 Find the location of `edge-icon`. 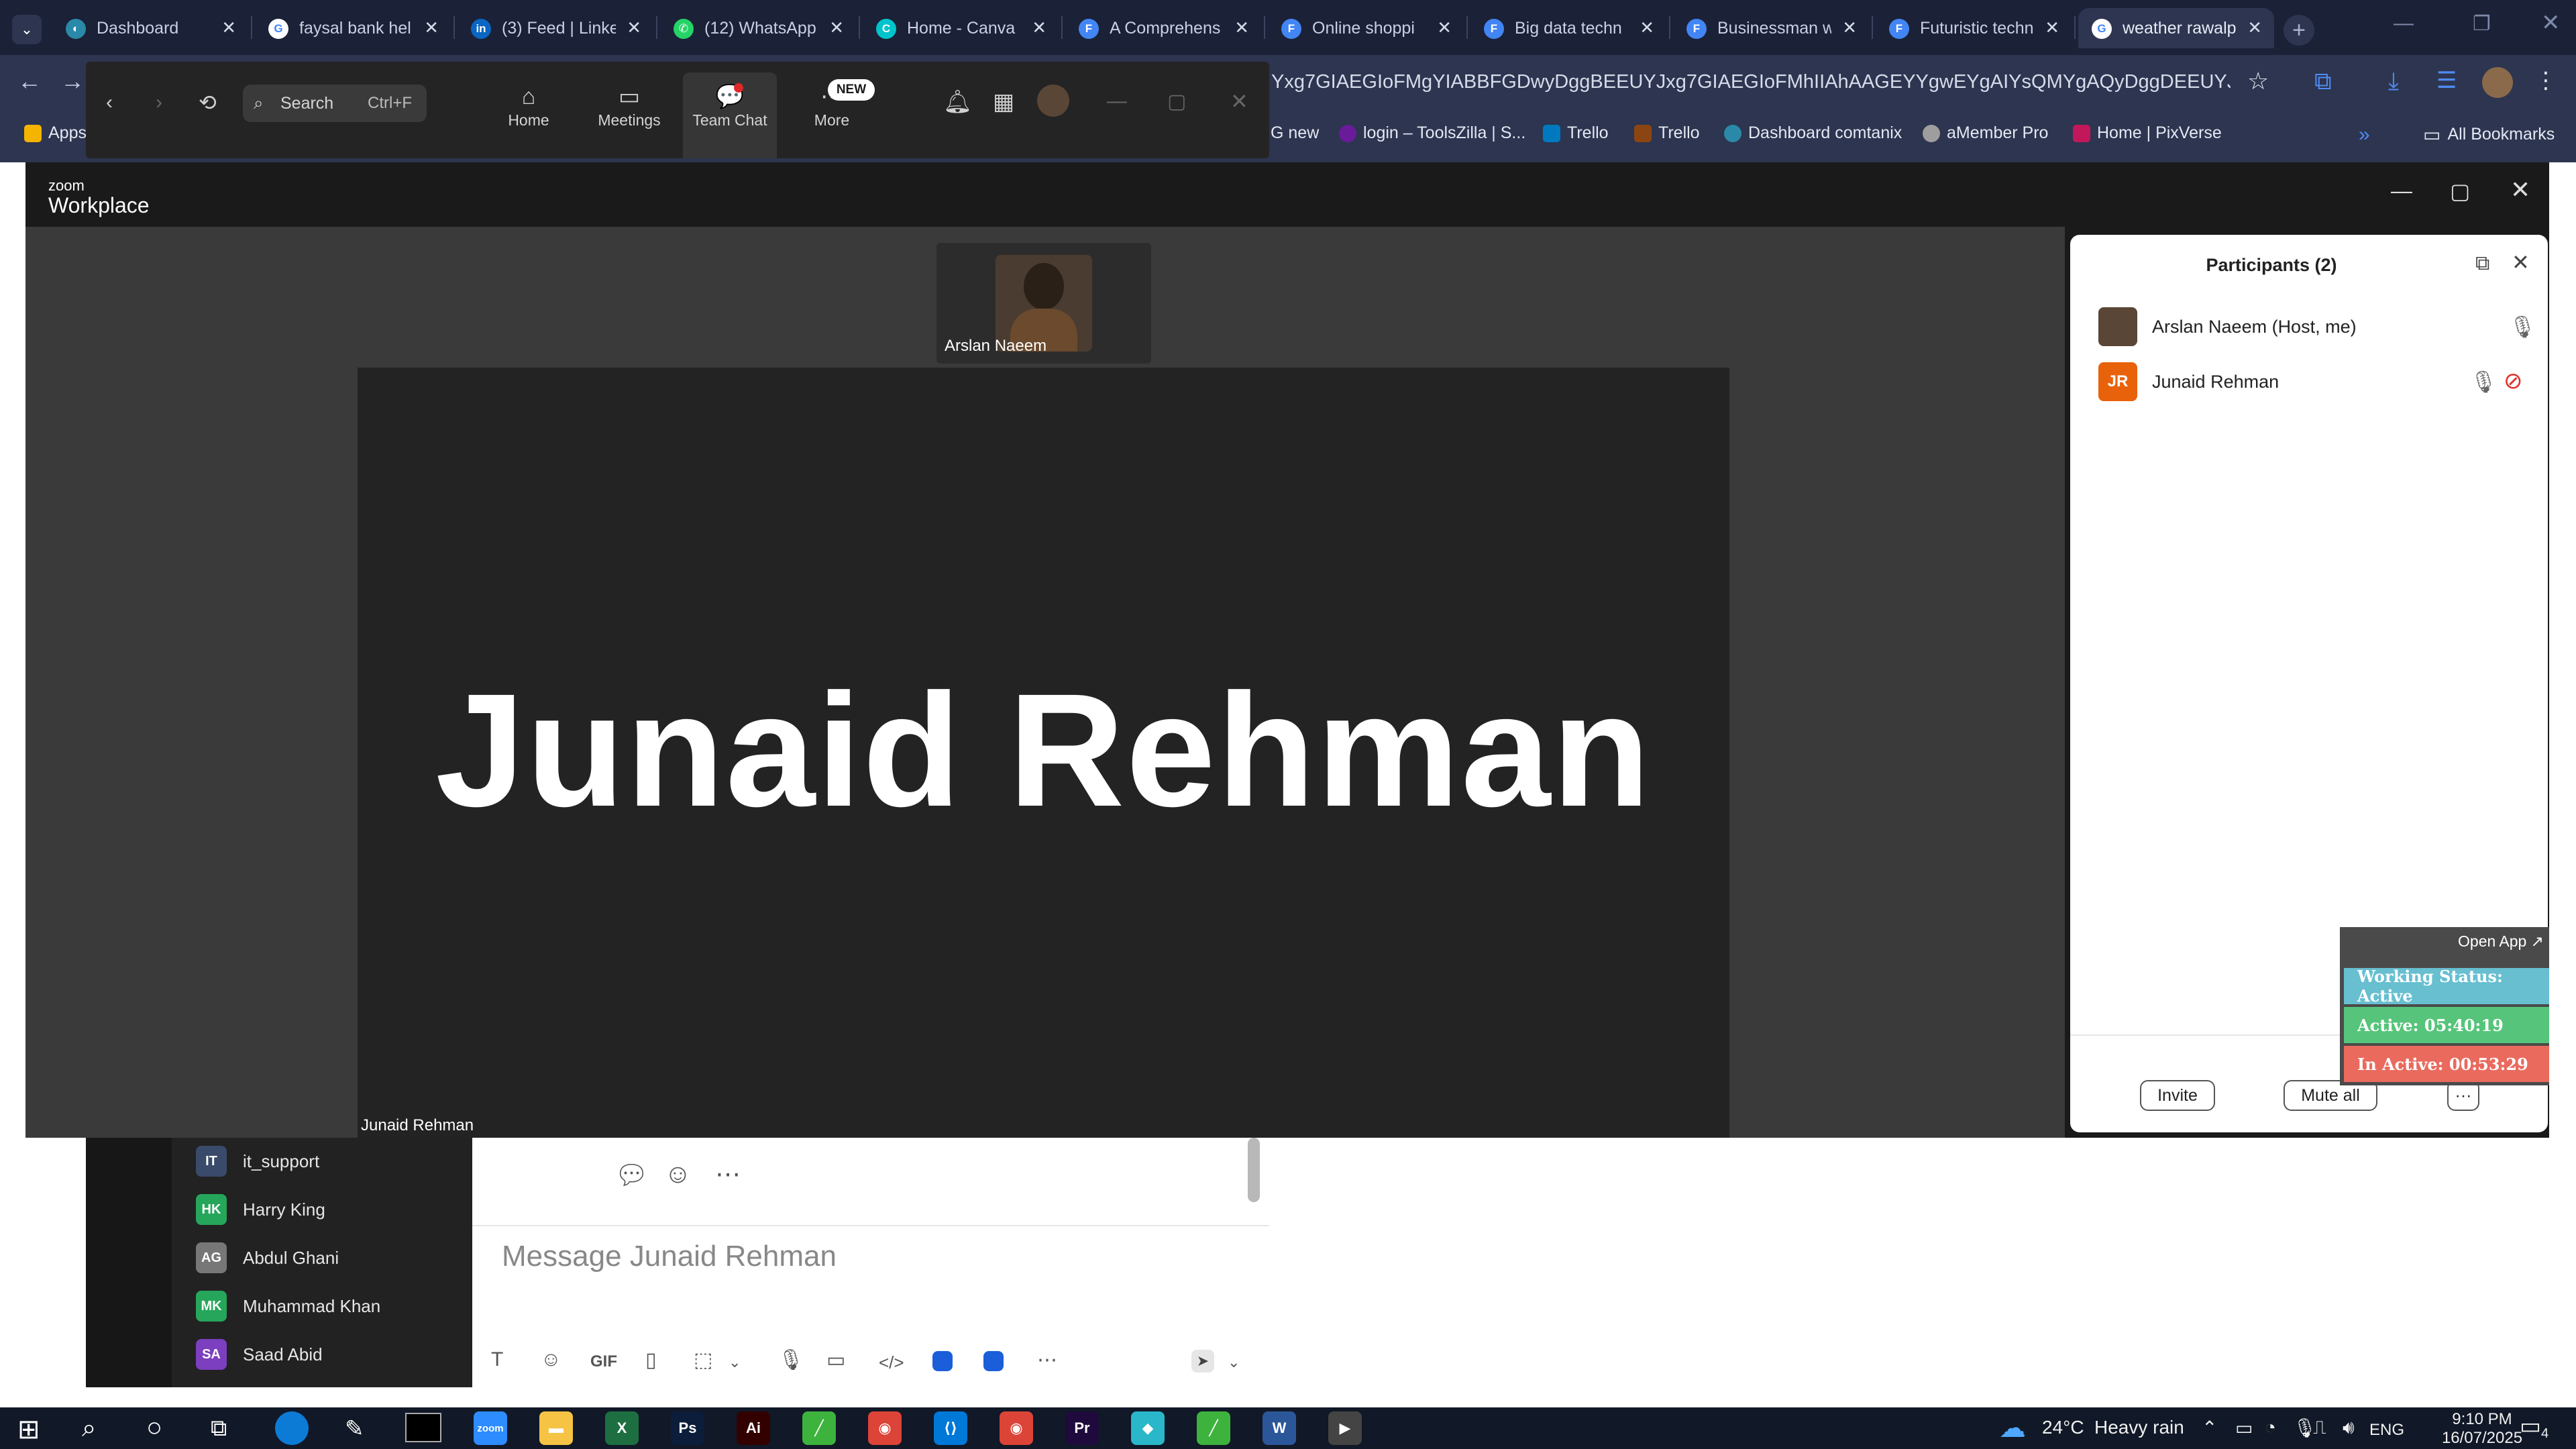

edge-icon is located at coordinates (292, 1428).